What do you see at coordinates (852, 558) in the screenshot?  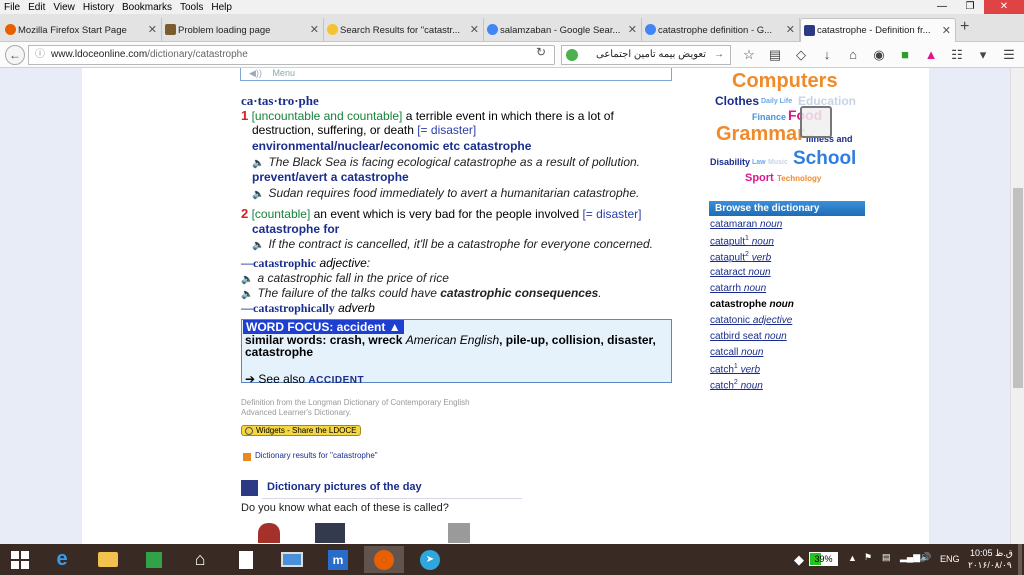 I see `tray-expand-icon: ▲` at bounding box center [852, 558].